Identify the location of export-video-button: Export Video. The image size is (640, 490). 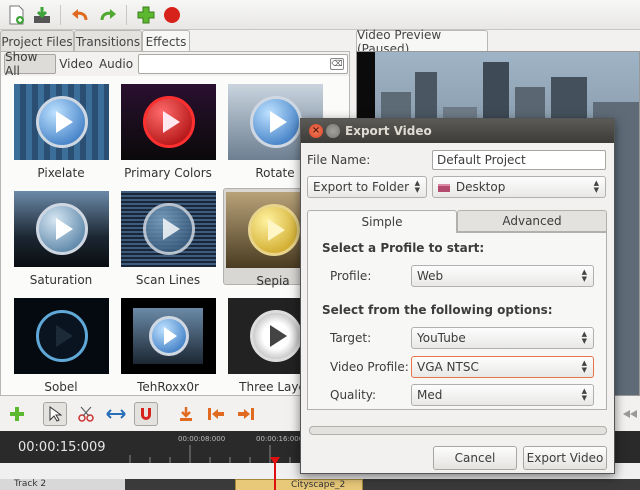
(565, 458).